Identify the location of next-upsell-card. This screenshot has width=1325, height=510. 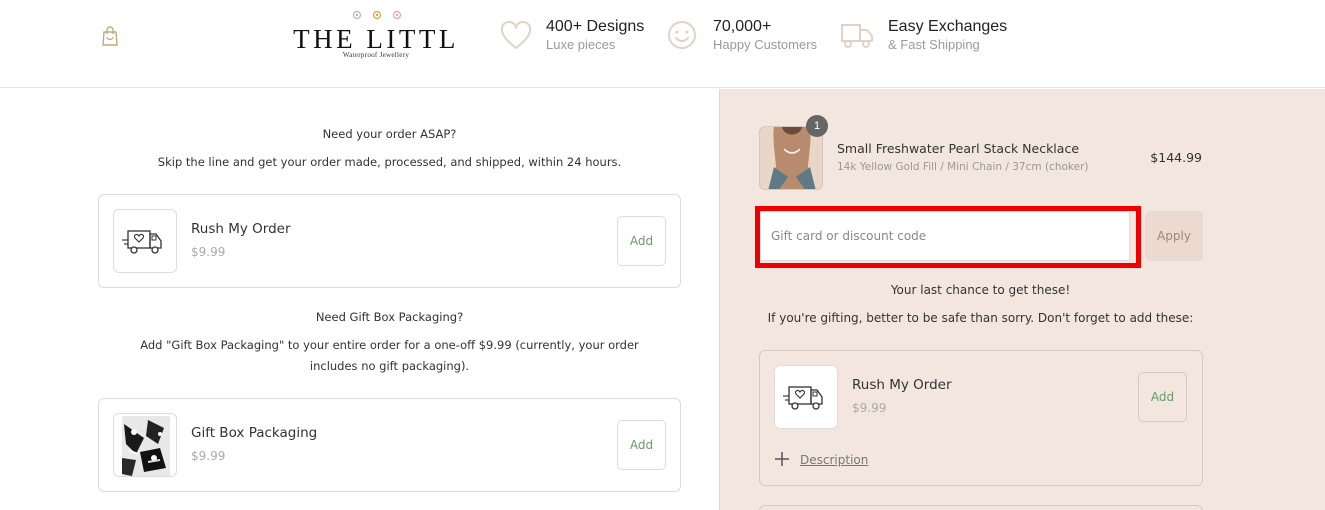
(981, 507).